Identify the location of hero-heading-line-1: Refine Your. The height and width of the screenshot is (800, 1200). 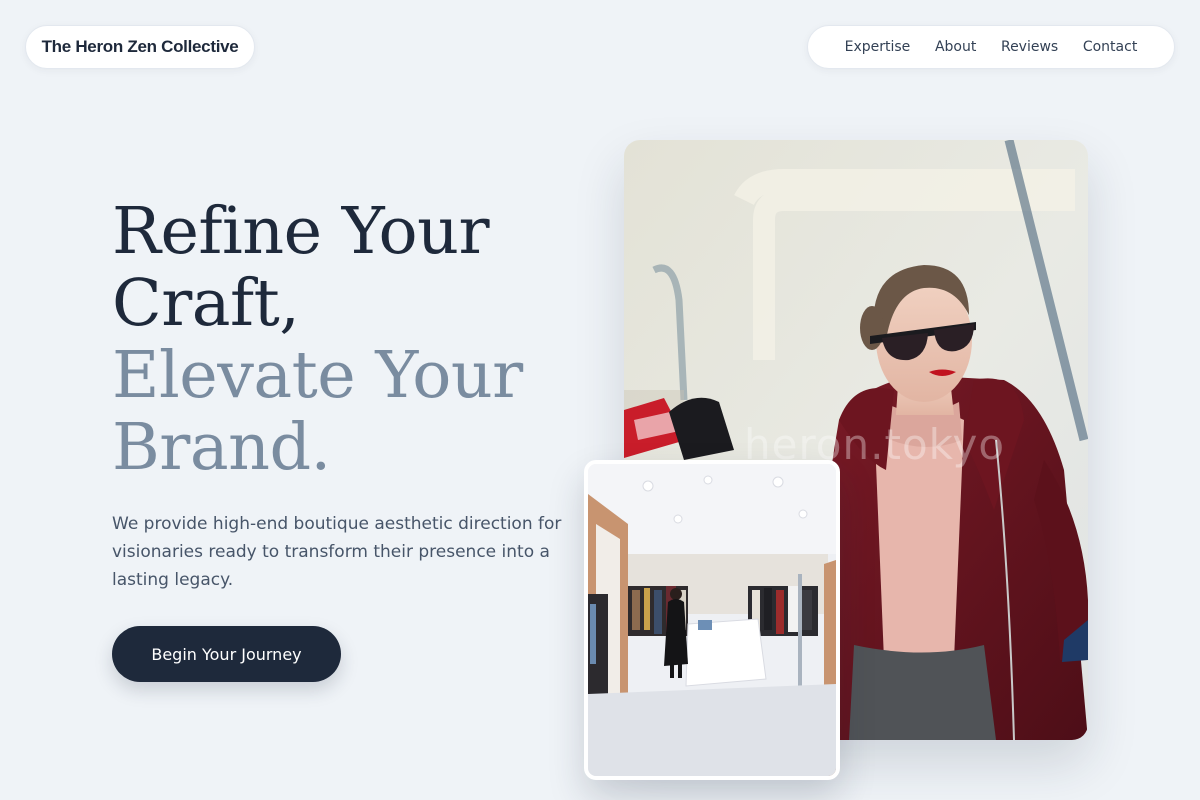
(301, 231).